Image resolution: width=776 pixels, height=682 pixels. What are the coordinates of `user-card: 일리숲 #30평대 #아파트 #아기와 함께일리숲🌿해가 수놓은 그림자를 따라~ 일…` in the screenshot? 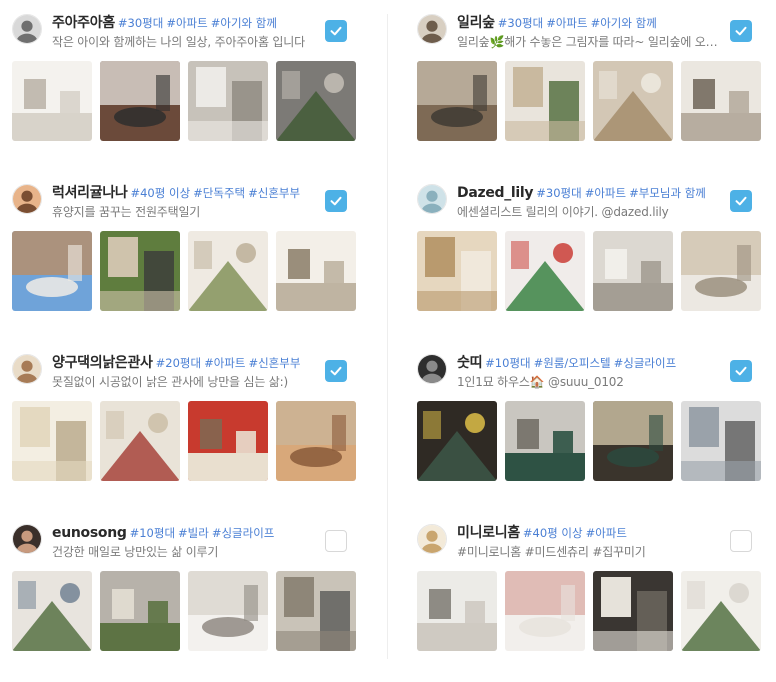 It's located at (594, 92).